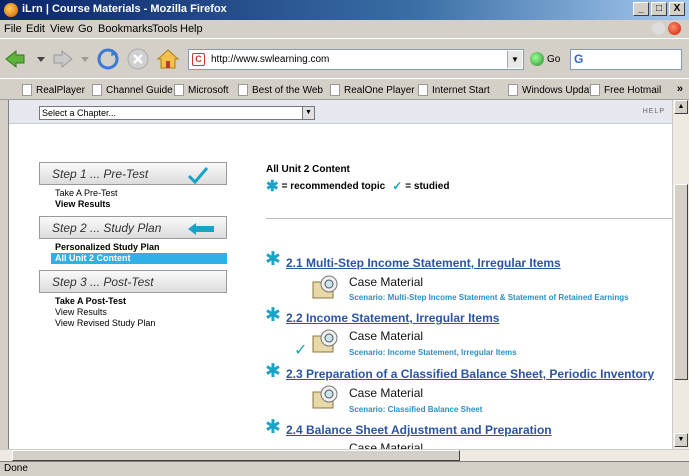  What do you see at coordinates (62, 29) in the screenshot?
I see `menu-view: View` at bounding box center [62, 29].